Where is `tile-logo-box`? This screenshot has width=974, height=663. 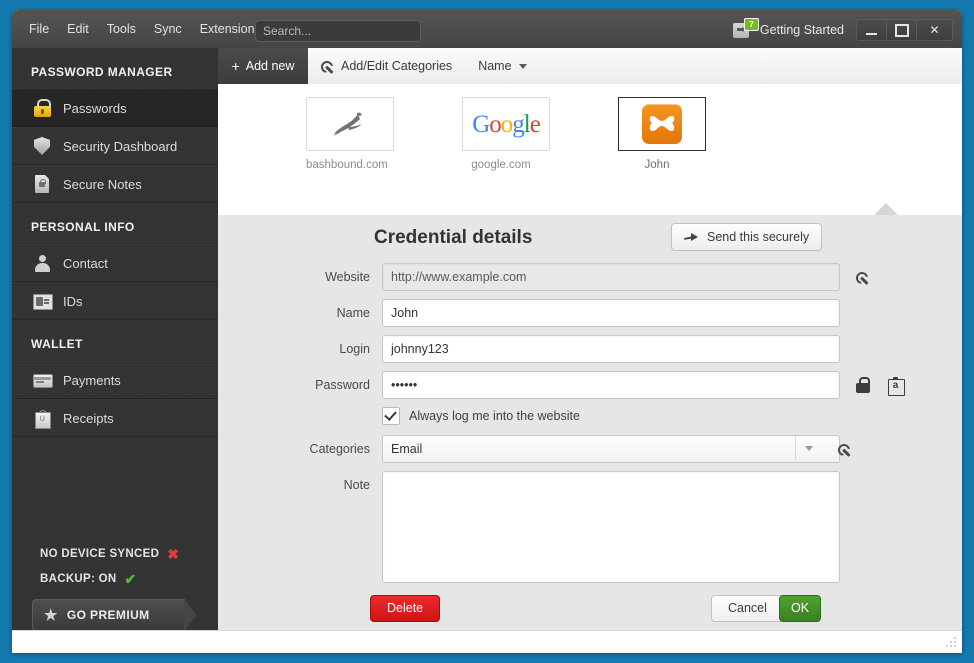
tile-logo-box is located at coordinates (662, 124).